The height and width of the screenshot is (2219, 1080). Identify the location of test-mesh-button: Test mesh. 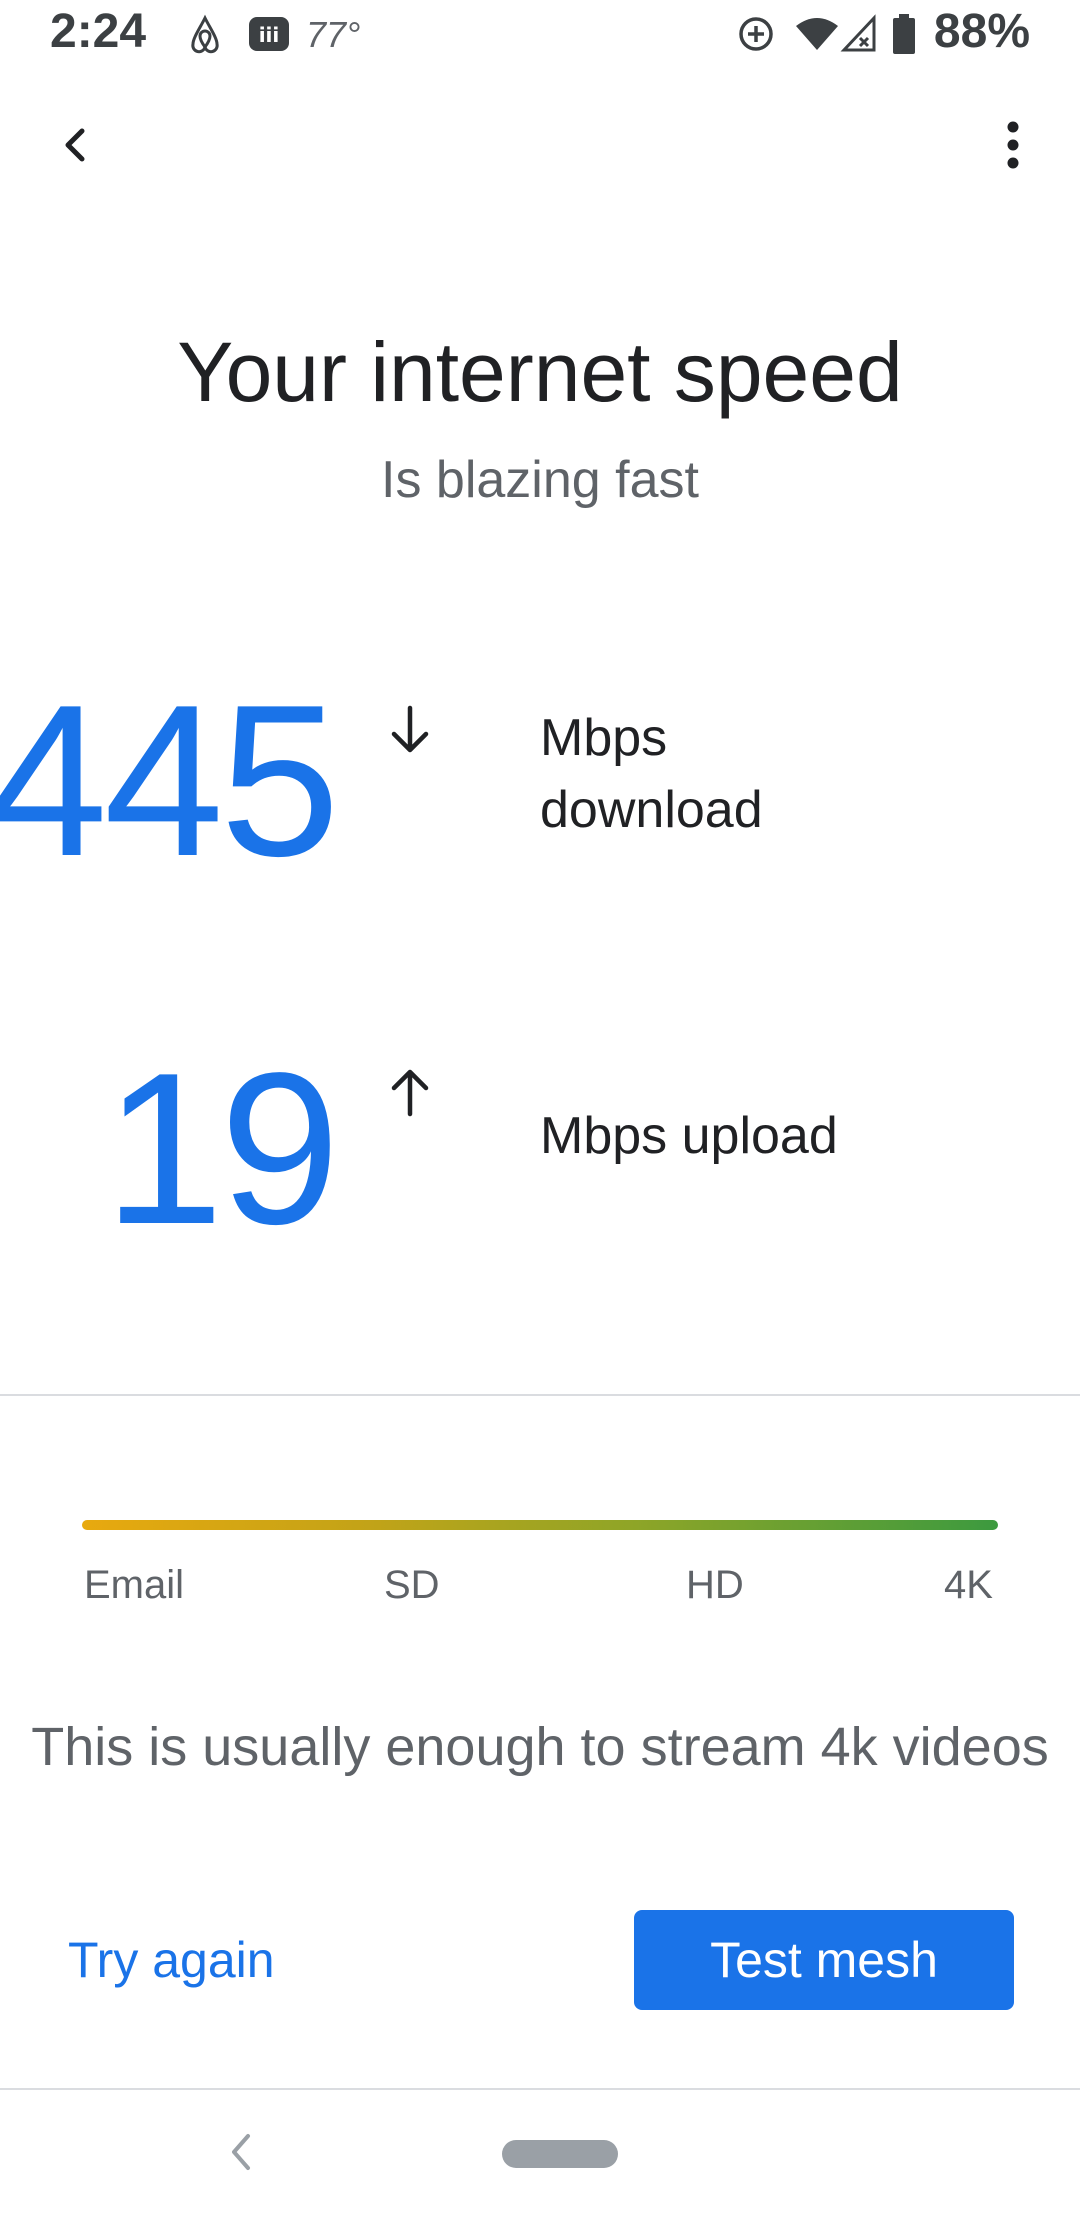
(824, 1960).